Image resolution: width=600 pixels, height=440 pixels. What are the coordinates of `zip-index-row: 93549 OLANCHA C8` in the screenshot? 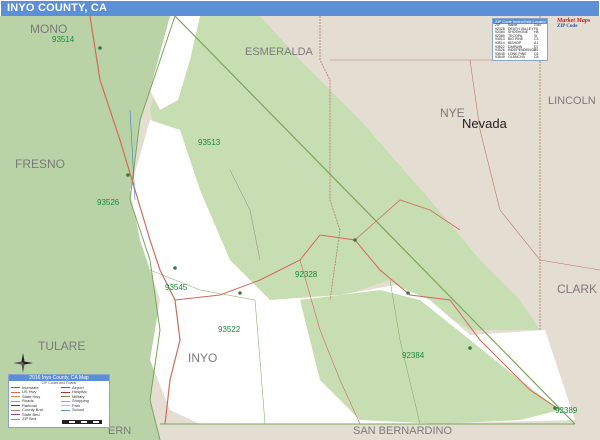 It's located at (520, 58).